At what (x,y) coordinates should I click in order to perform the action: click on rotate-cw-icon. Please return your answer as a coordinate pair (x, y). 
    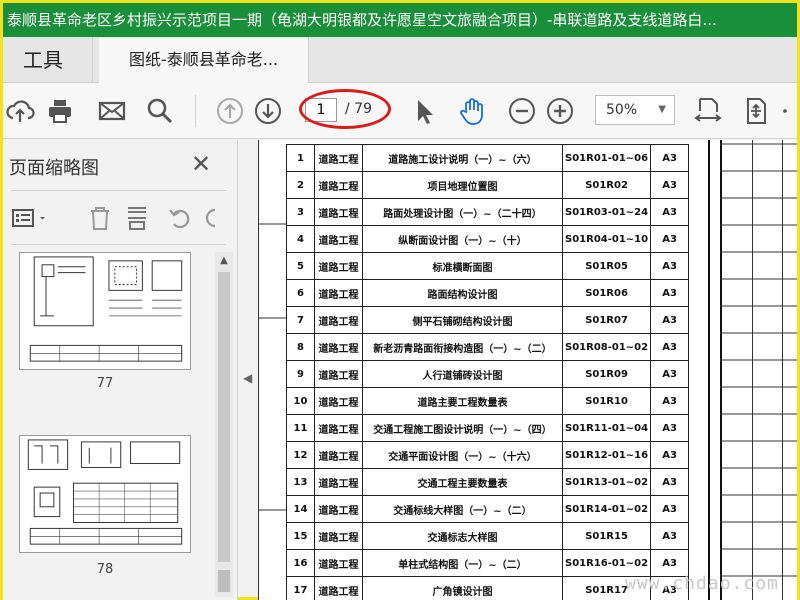
    Looking at the image, I should click on (215, 218).